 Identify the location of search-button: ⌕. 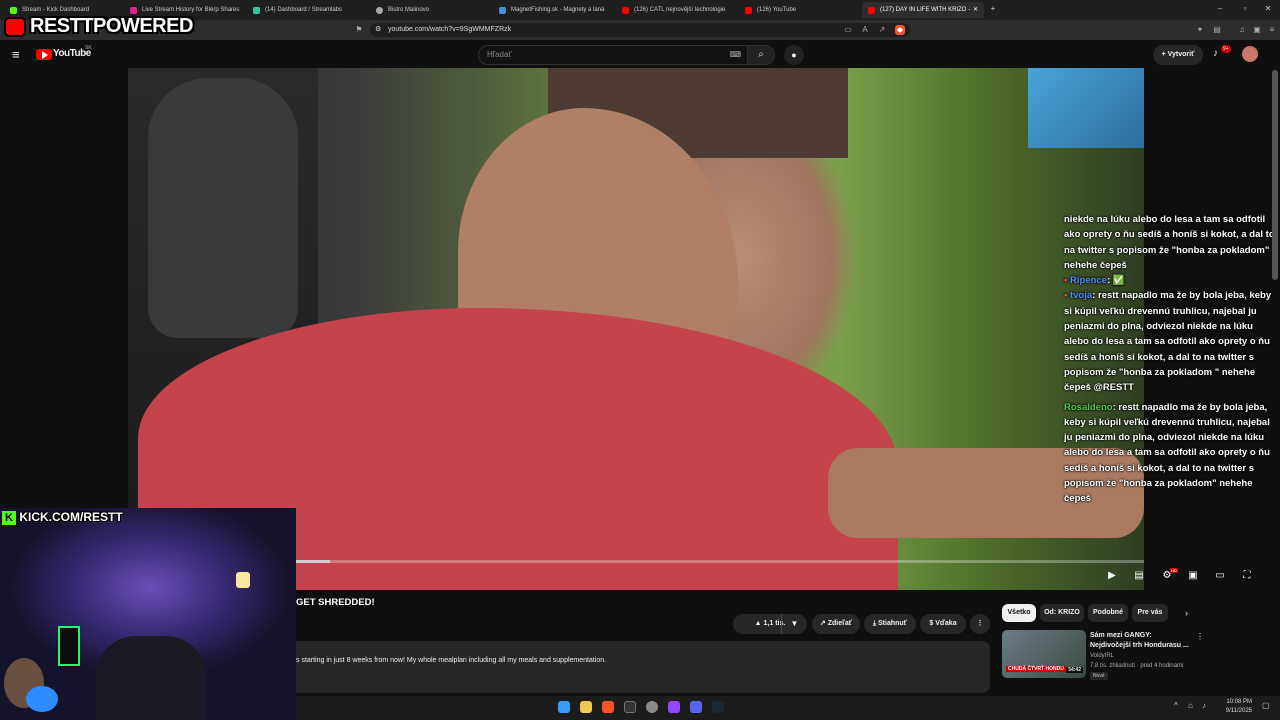
(761, 55).